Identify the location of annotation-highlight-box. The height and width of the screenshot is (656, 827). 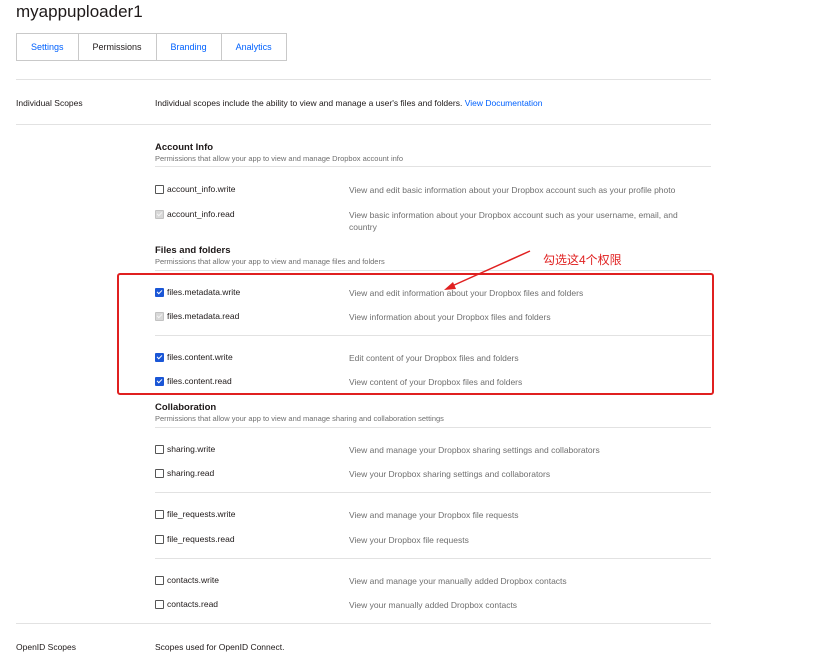
(415, 334).